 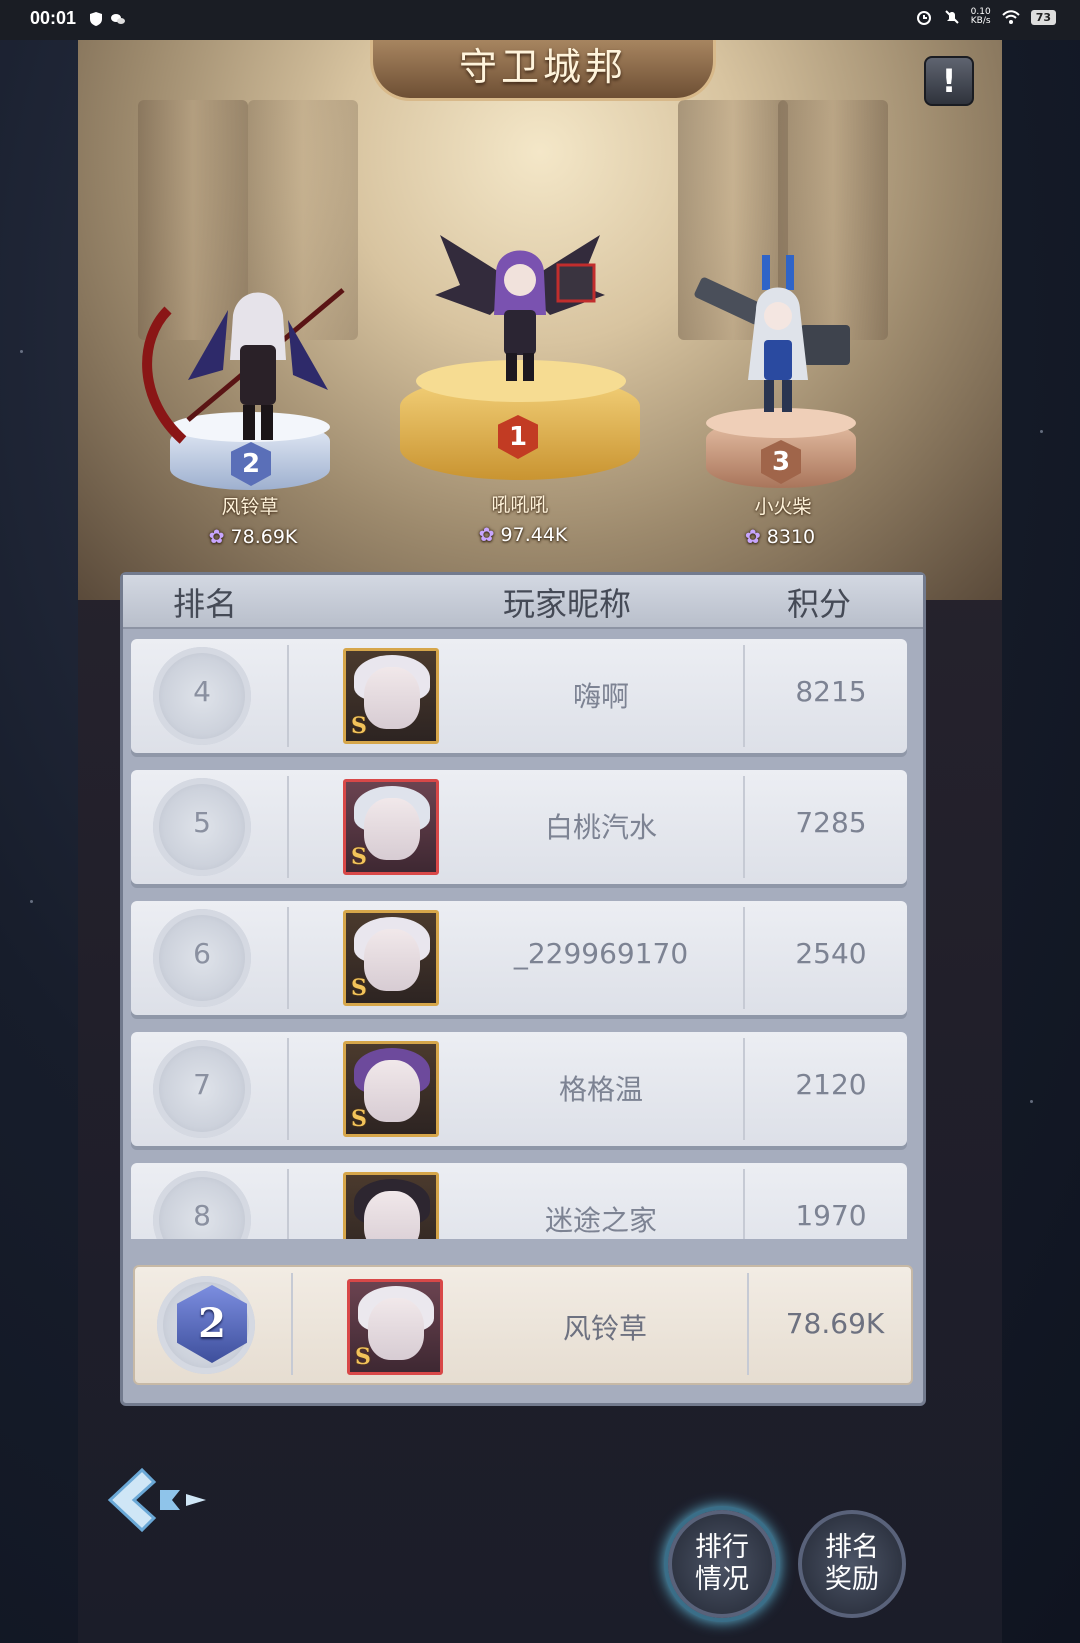 What do you see at coordinates (118, 19) in the screenshot?
I see `chat-app-icon` at bounding box center [118, 19].